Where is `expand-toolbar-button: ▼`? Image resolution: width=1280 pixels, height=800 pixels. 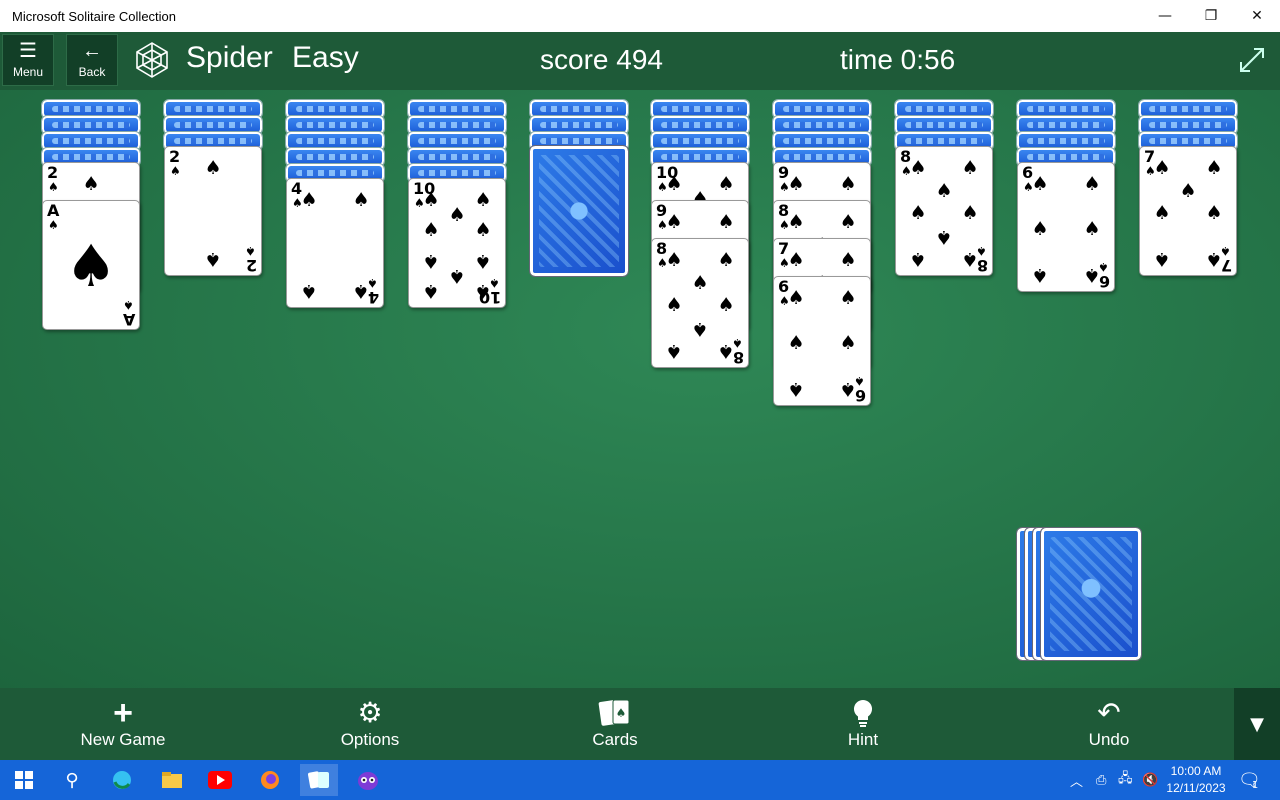 expand-toolbar-button: ▼ is located at coordinates (1257, 724).